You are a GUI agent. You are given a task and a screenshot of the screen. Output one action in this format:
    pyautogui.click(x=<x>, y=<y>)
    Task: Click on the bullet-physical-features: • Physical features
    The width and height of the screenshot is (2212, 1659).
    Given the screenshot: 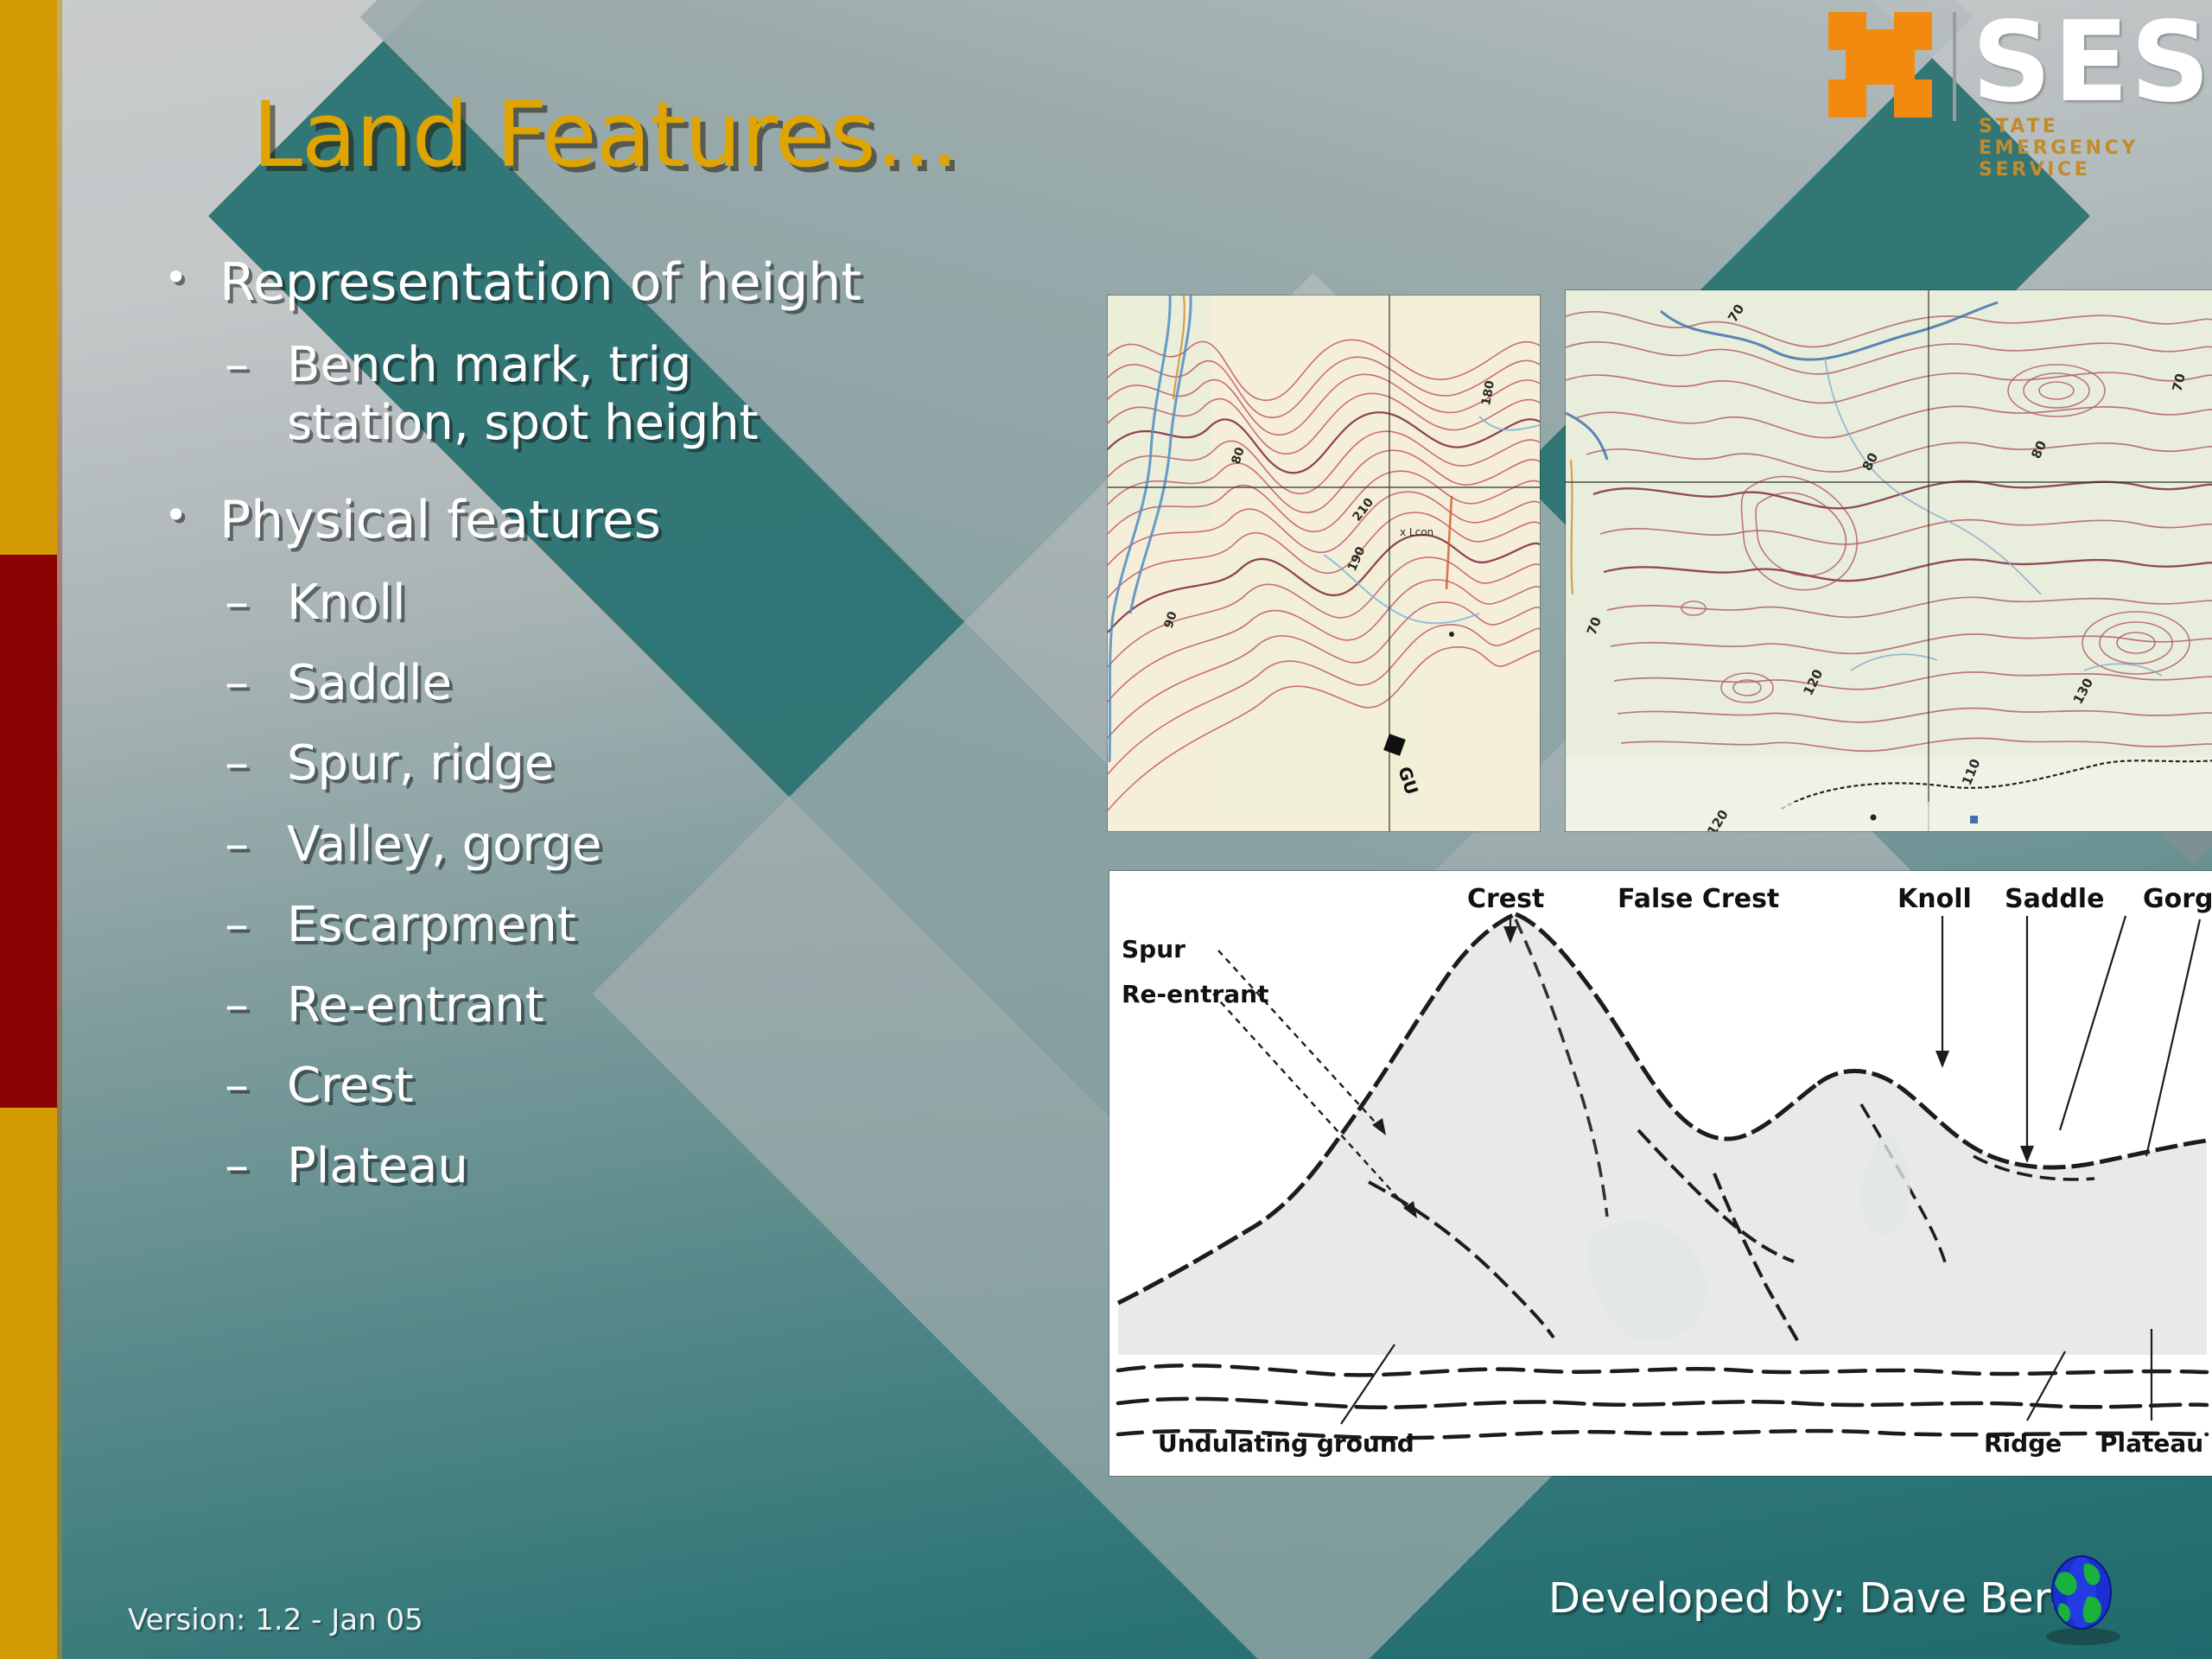 What is the action you would take?
    pyautogui.click(x=630, y=520)
    